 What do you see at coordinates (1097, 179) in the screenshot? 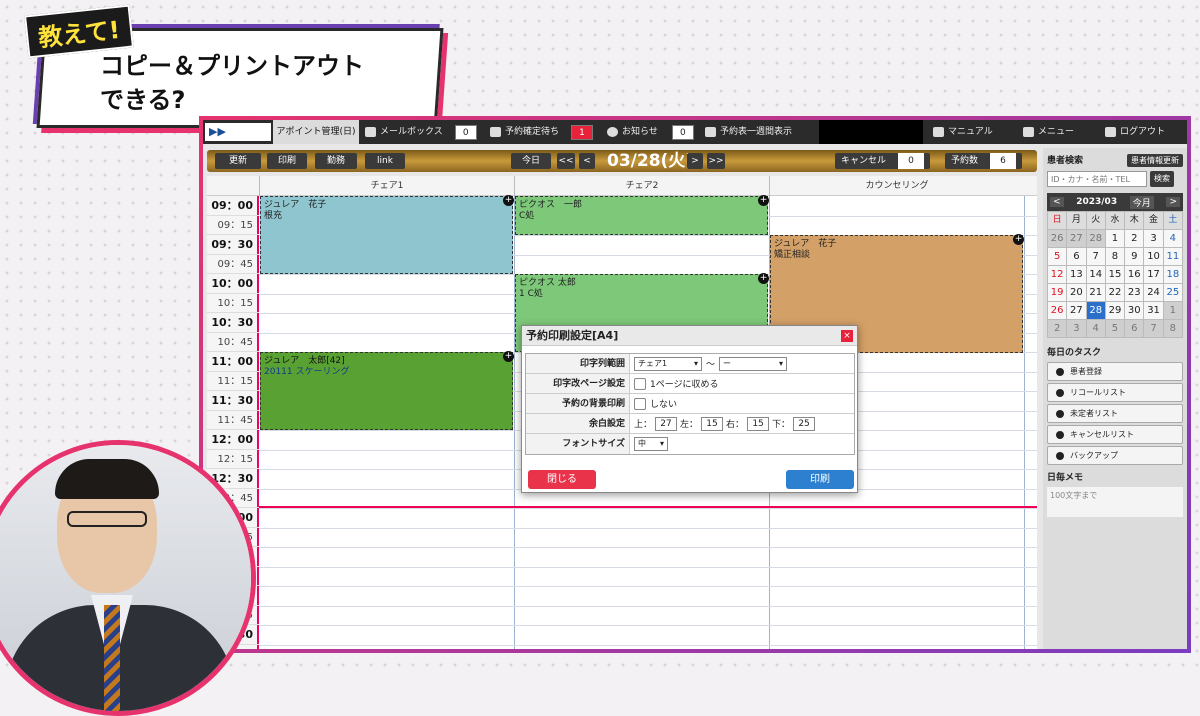
I see `patient-search-input` at bounding box center [1097, 179].